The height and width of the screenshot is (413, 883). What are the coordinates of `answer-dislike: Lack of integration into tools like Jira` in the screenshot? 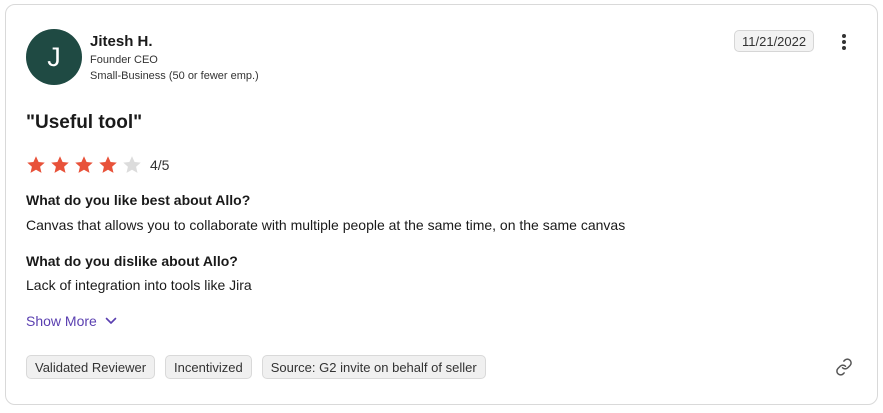 It's located at (139, 285).